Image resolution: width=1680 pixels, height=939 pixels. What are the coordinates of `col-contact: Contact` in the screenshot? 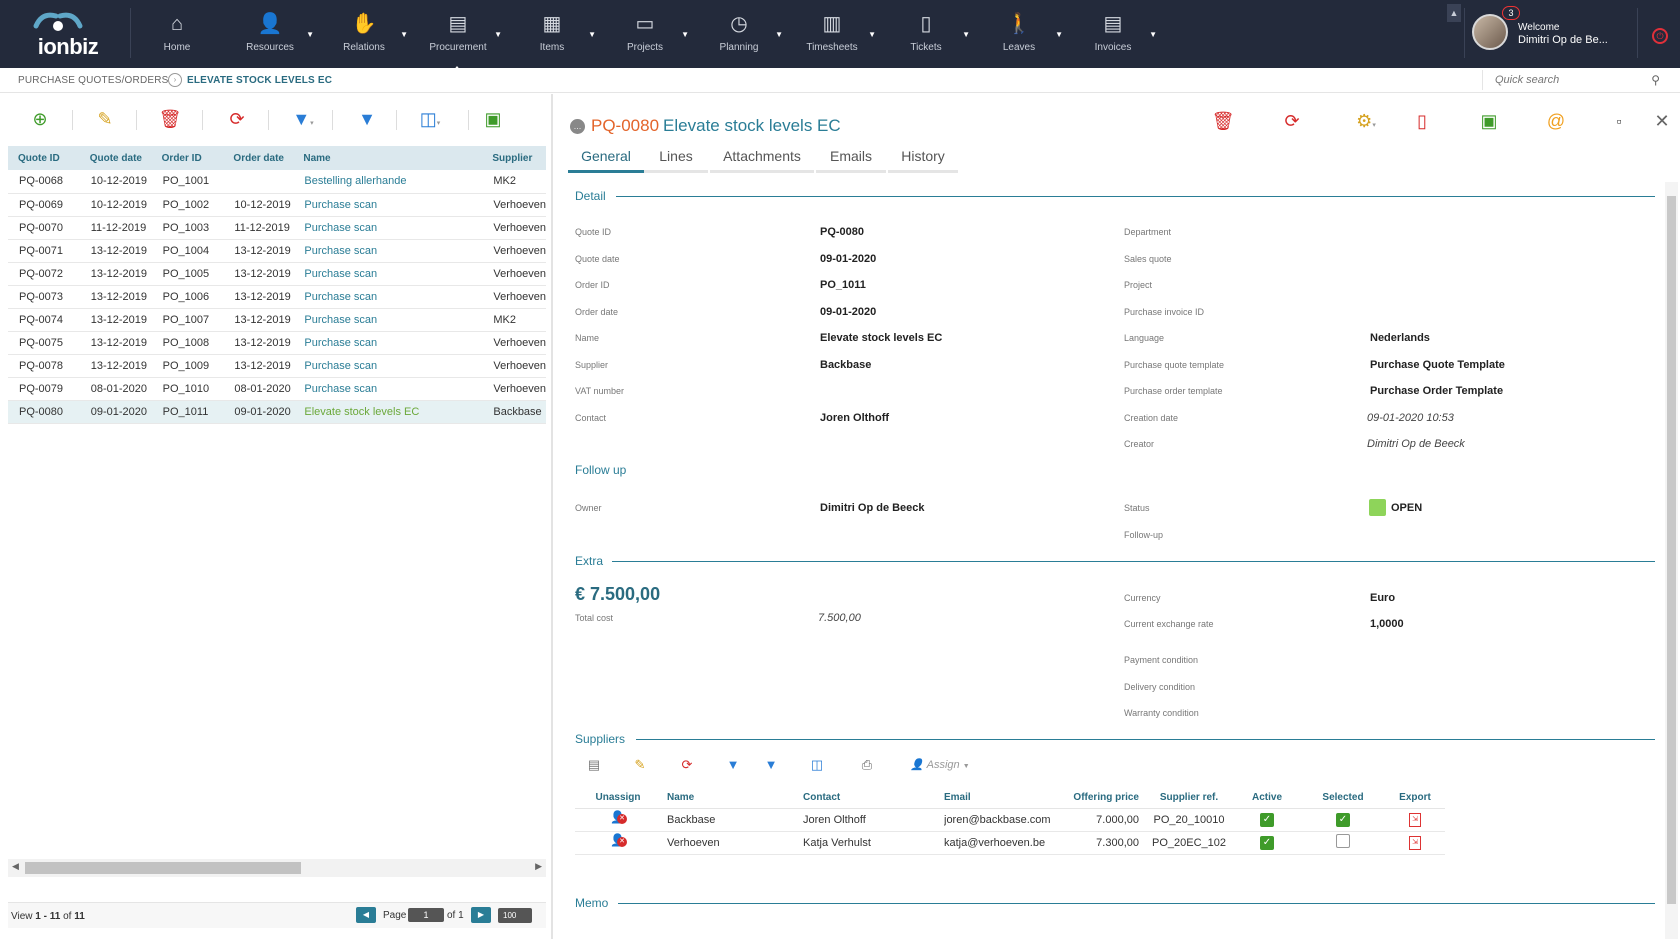 It's located at (873, 798).